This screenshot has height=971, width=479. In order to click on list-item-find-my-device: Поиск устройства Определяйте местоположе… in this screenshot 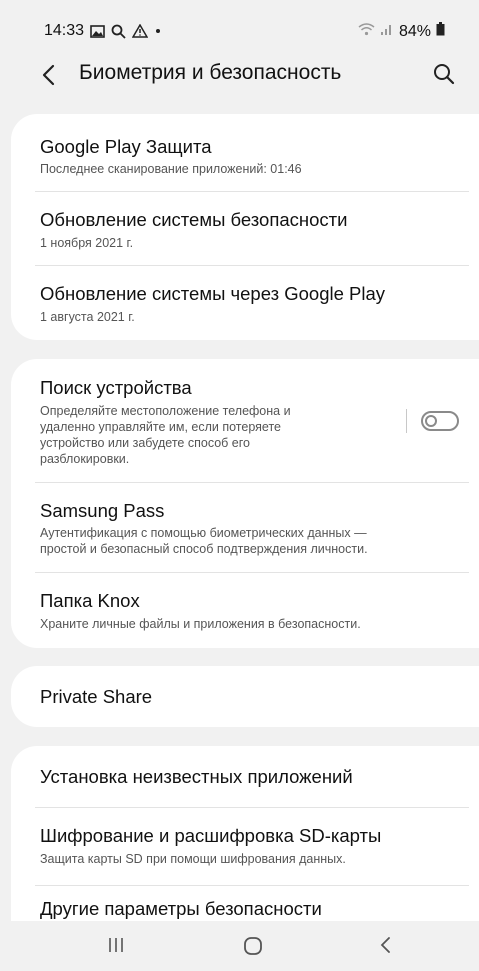, I will do `click(245, 420)`.